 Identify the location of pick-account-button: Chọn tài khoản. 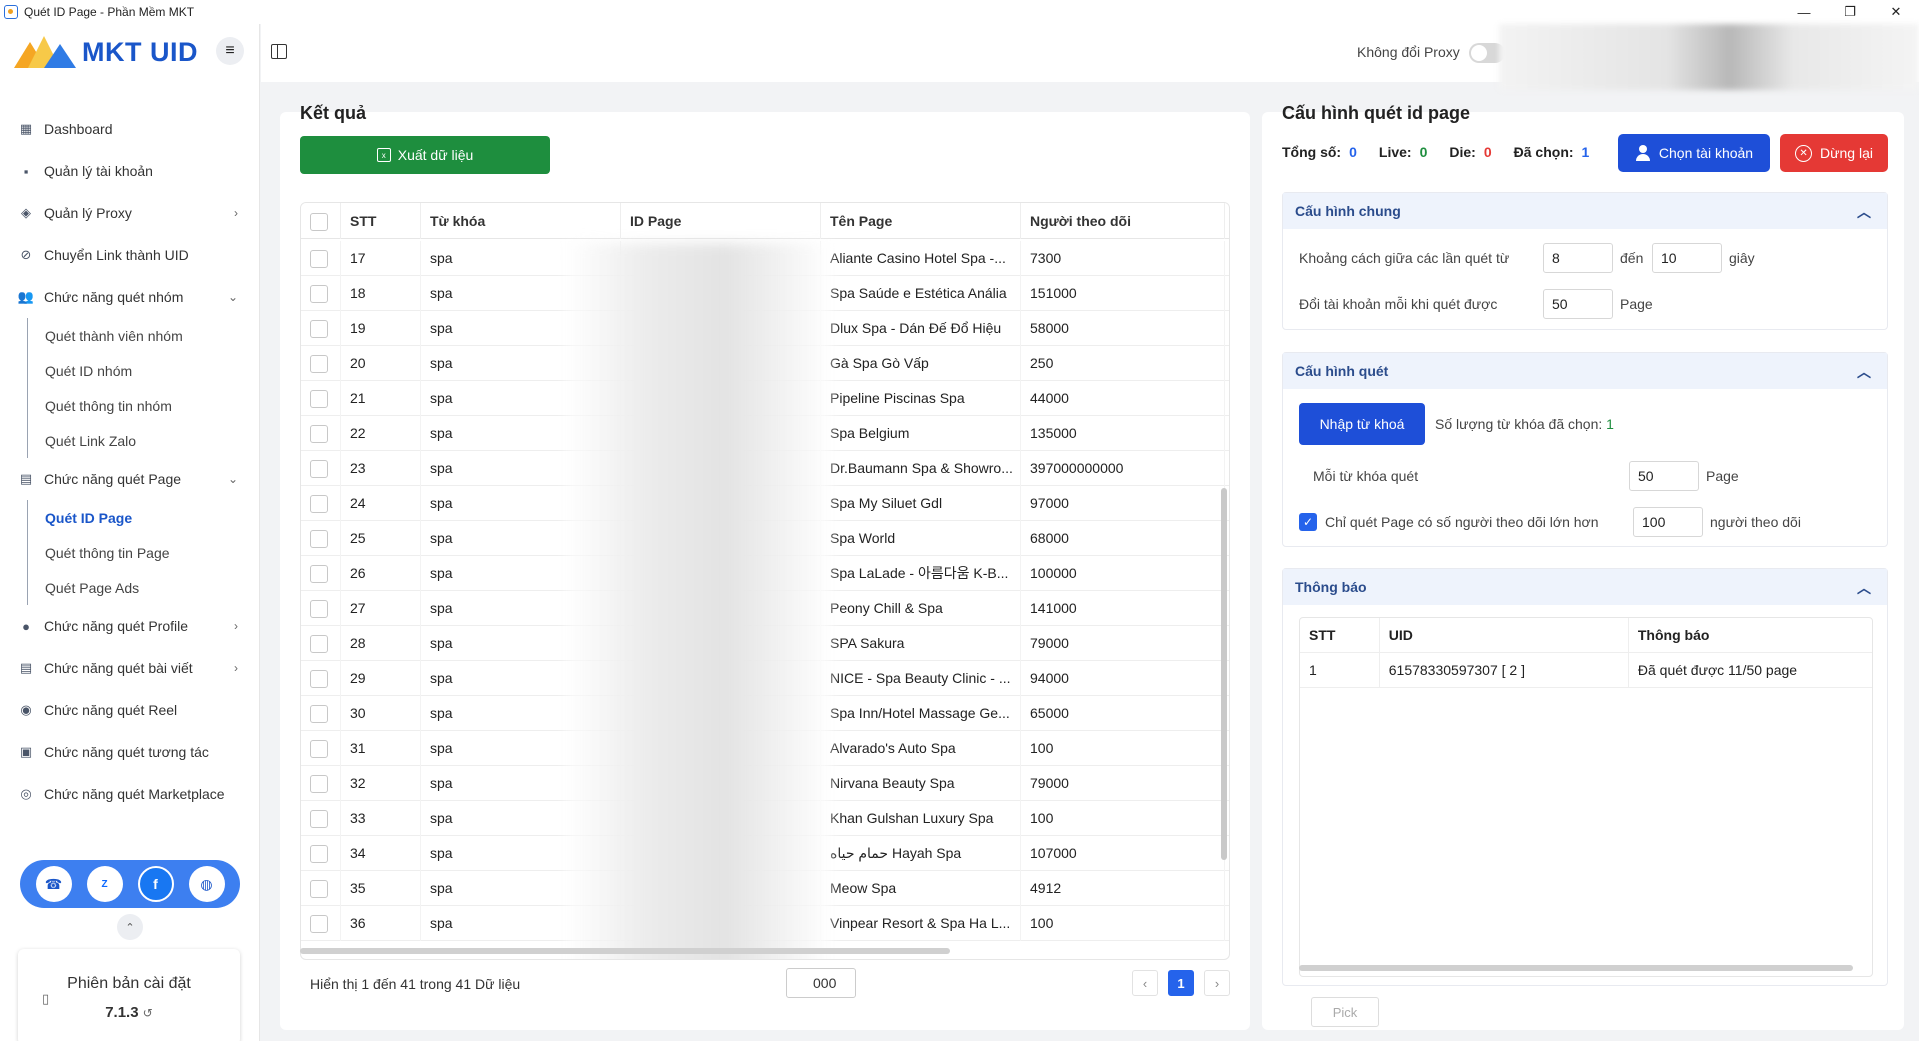
(1694, 153).